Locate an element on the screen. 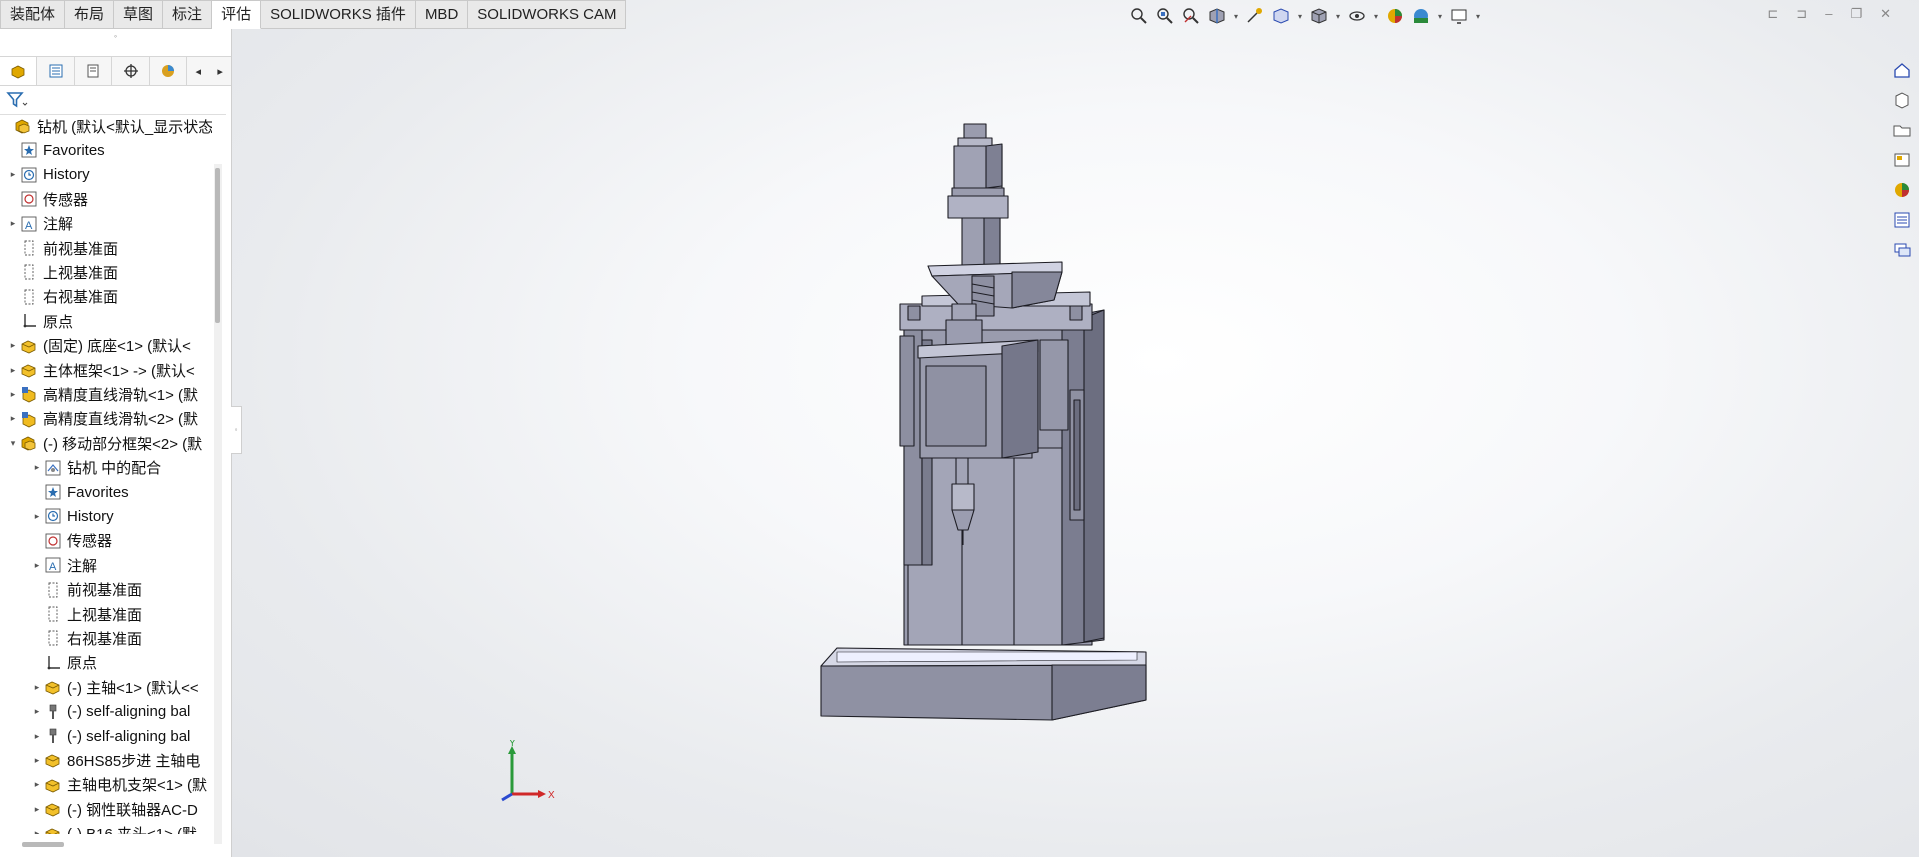 This screenshot has width=1919, height=857. tree-item: ▸ (-) 钢性联轴器AC-D is located at coordinates (106, 809).